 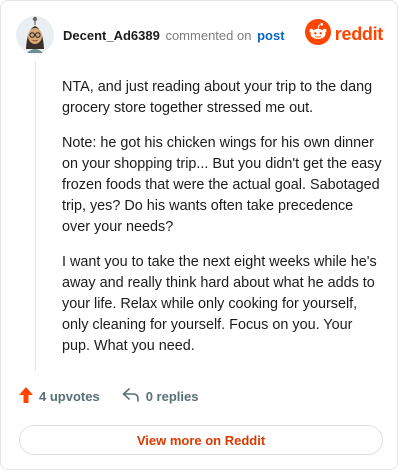 I want to click on author-name: Decent_Ad6389, so click(x=111, y=35).